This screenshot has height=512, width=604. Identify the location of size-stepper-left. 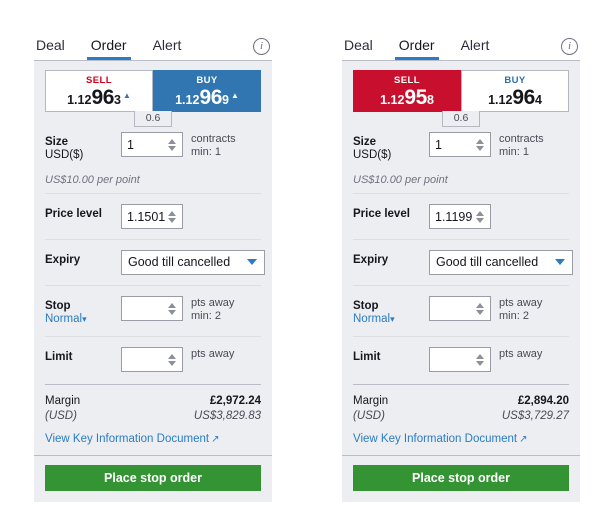
(152, 144).